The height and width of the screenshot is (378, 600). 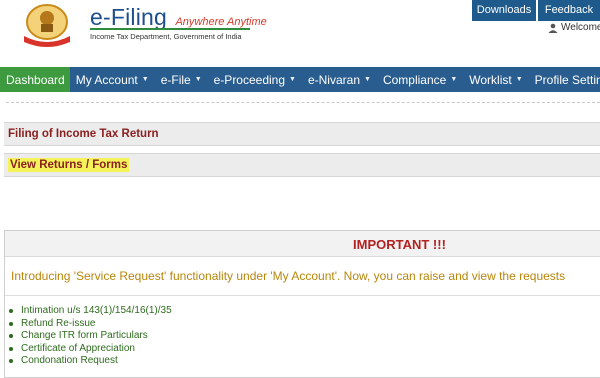 What do you see at coordinates (84, 335) in the screenshot?
I see `list-item-text: Change ITR form Particulars` at bounding box center [84, 335].